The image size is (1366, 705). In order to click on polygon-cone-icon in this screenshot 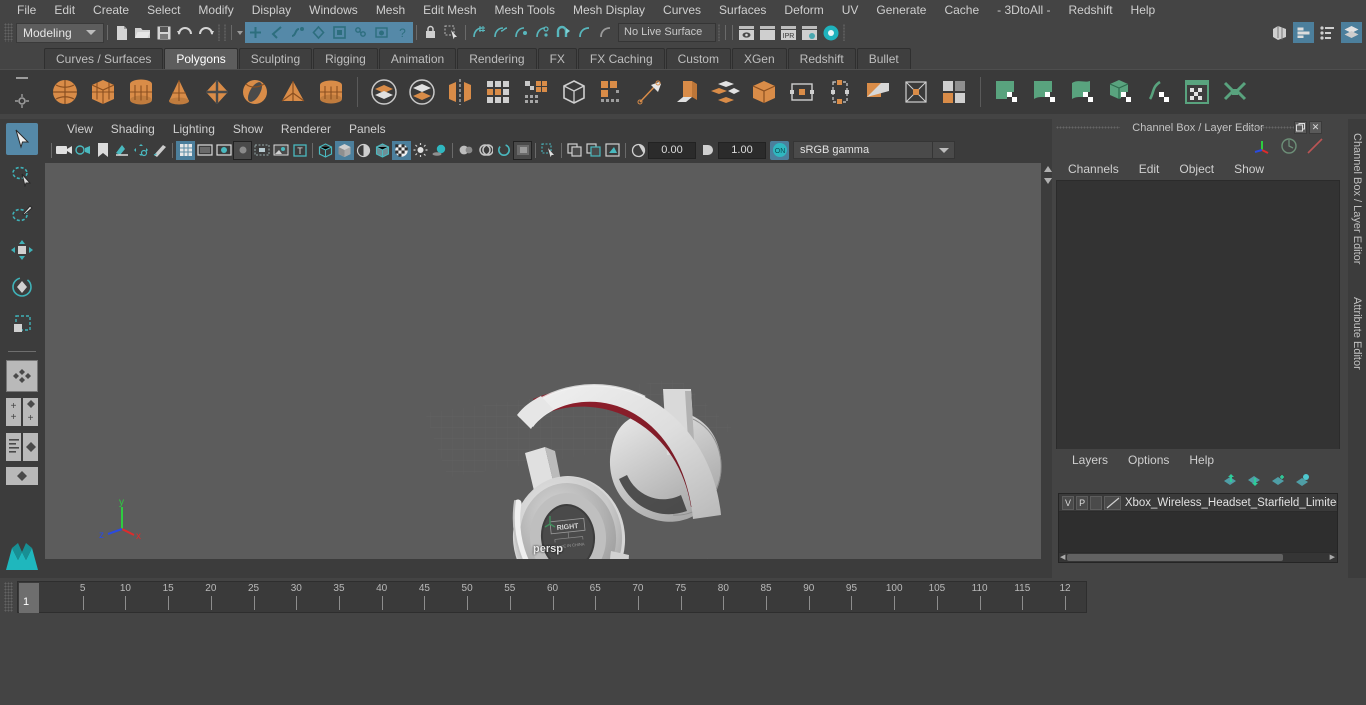, I will do `click(179, 92)`.